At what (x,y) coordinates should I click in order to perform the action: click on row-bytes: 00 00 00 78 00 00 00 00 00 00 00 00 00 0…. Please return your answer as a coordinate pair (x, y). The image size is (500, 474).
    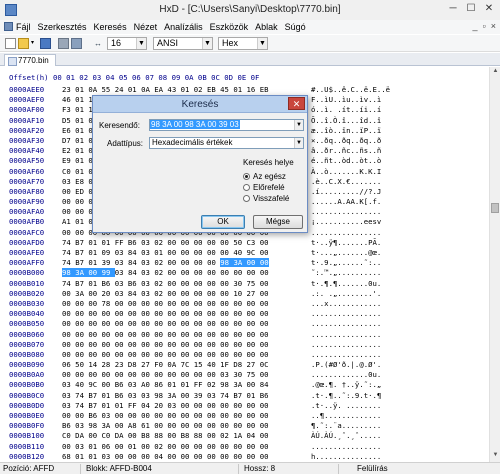
    Looking at the image, I should click on (186, 304).